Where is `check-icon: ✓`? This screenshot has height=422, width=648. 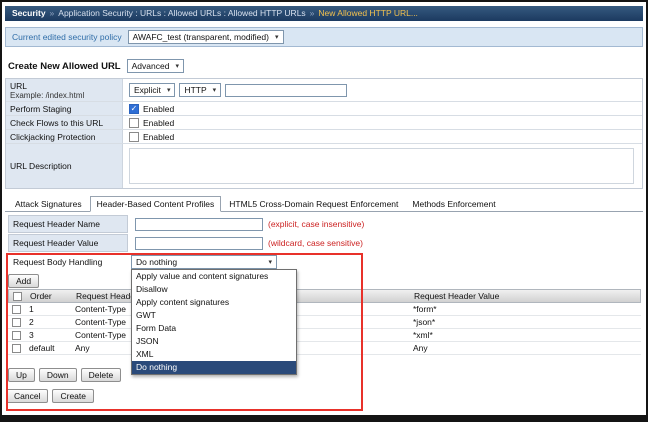 check-icon: ✓ is located at coordinates (134, 108).